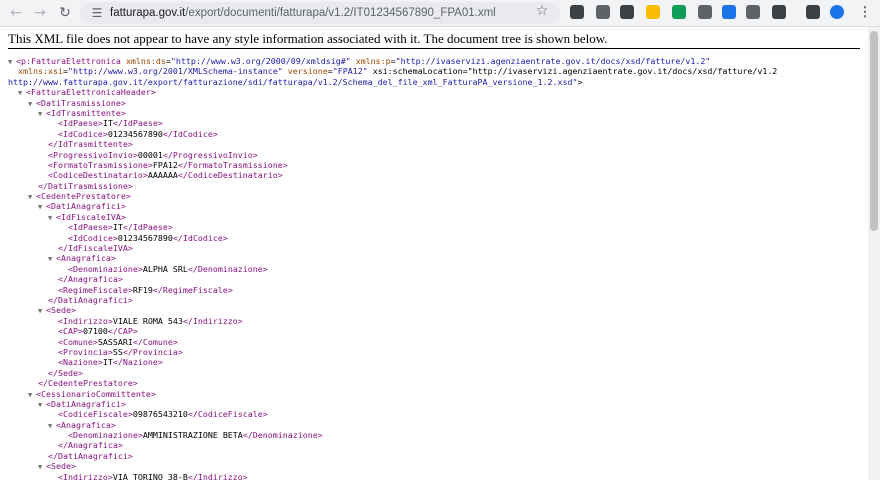  I want to click on tune-icon: ☰, so click(97, 13).